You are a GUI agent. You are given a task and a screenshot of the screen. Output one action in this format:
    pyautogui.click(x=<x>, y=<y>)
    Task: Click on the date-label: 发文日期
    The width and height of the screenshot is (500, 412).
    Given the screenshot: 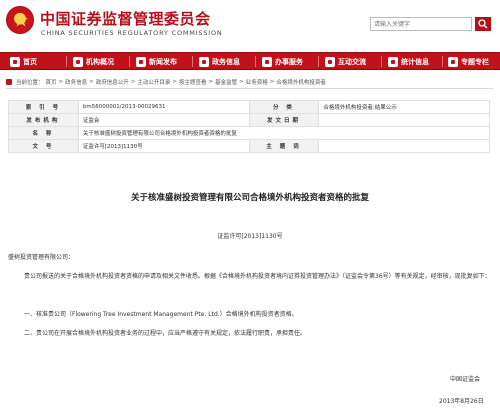 What is the action you would take?
    pyautogui.click(x=284, y=120)
    